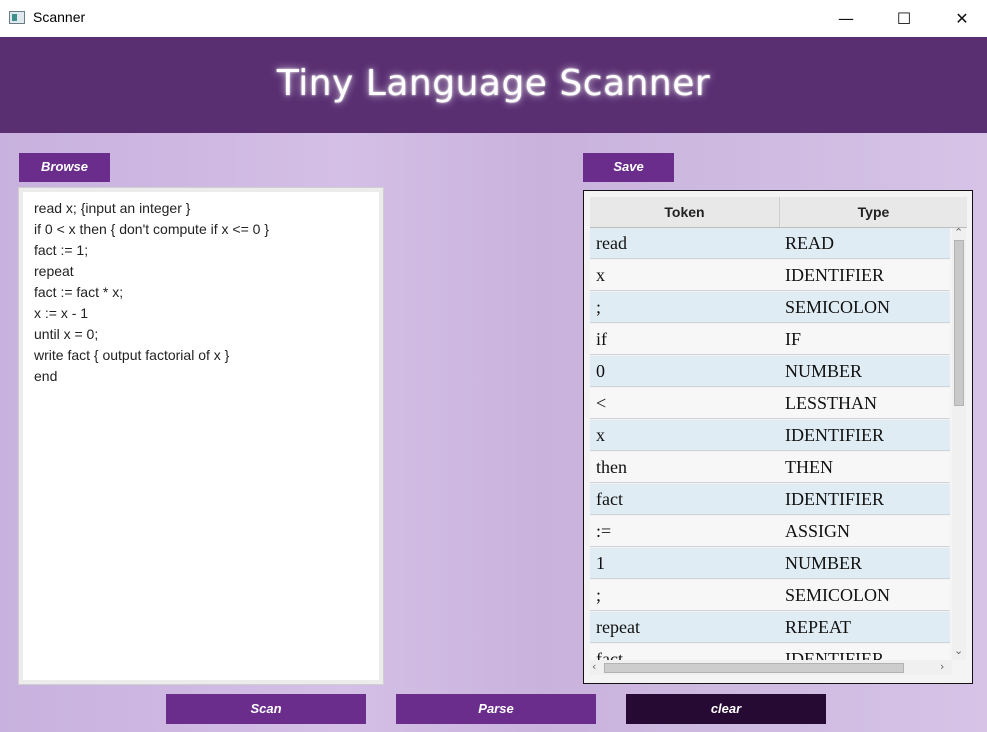  Describe the element at coordinates (493, 18) in the screenshot. I see `title-bar: Scanner — ☐ ✕` at that location.